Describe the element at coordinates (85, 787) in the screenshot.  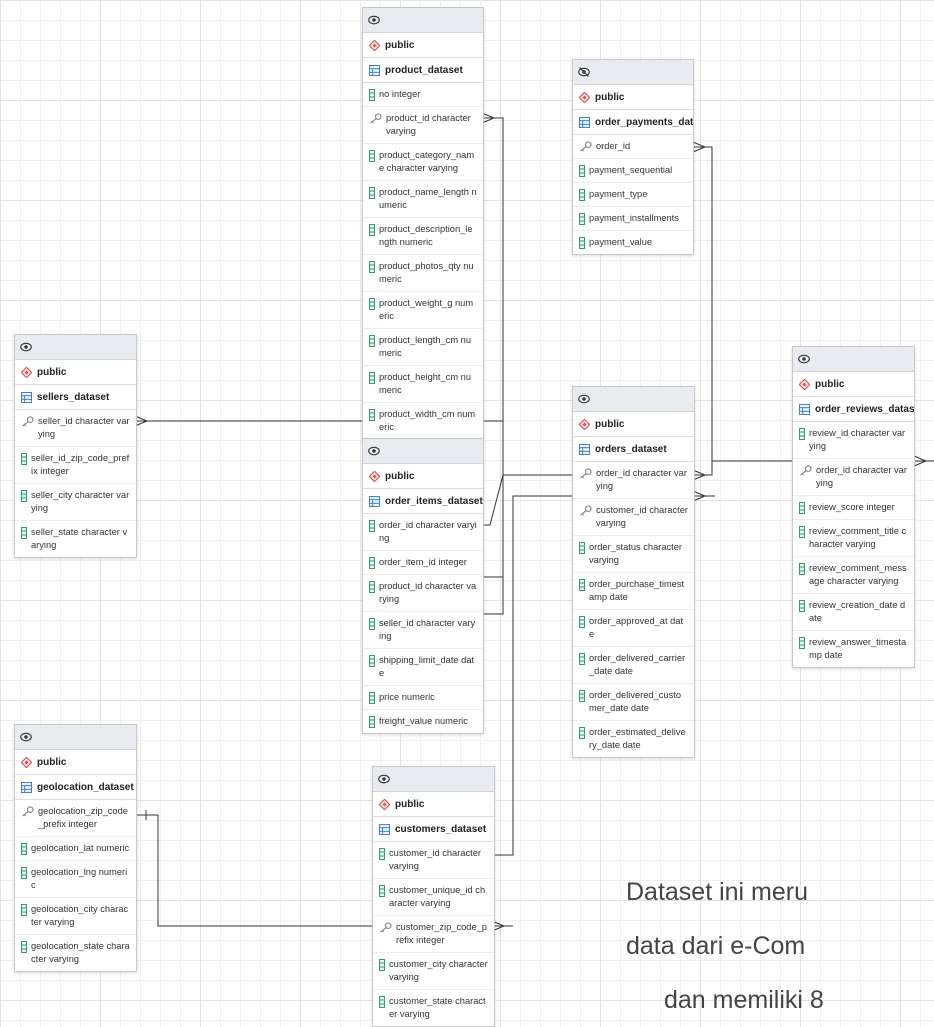
I see `table-name-text: geolocation_dataset` at that location.